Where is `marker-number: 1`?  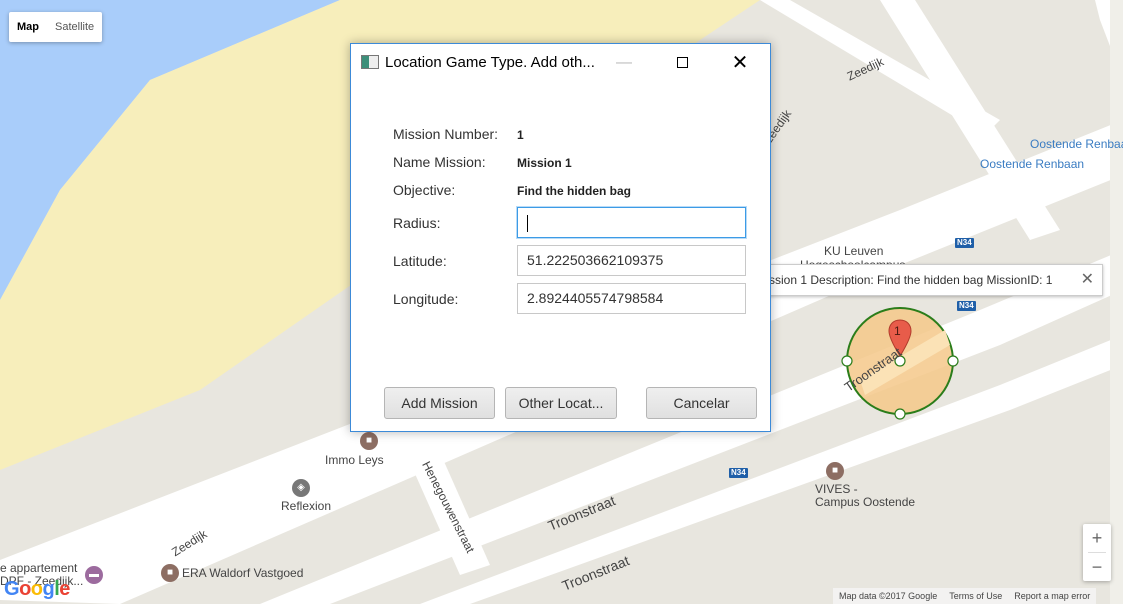
marker-number: 1 is located at coordinates (897, 331).